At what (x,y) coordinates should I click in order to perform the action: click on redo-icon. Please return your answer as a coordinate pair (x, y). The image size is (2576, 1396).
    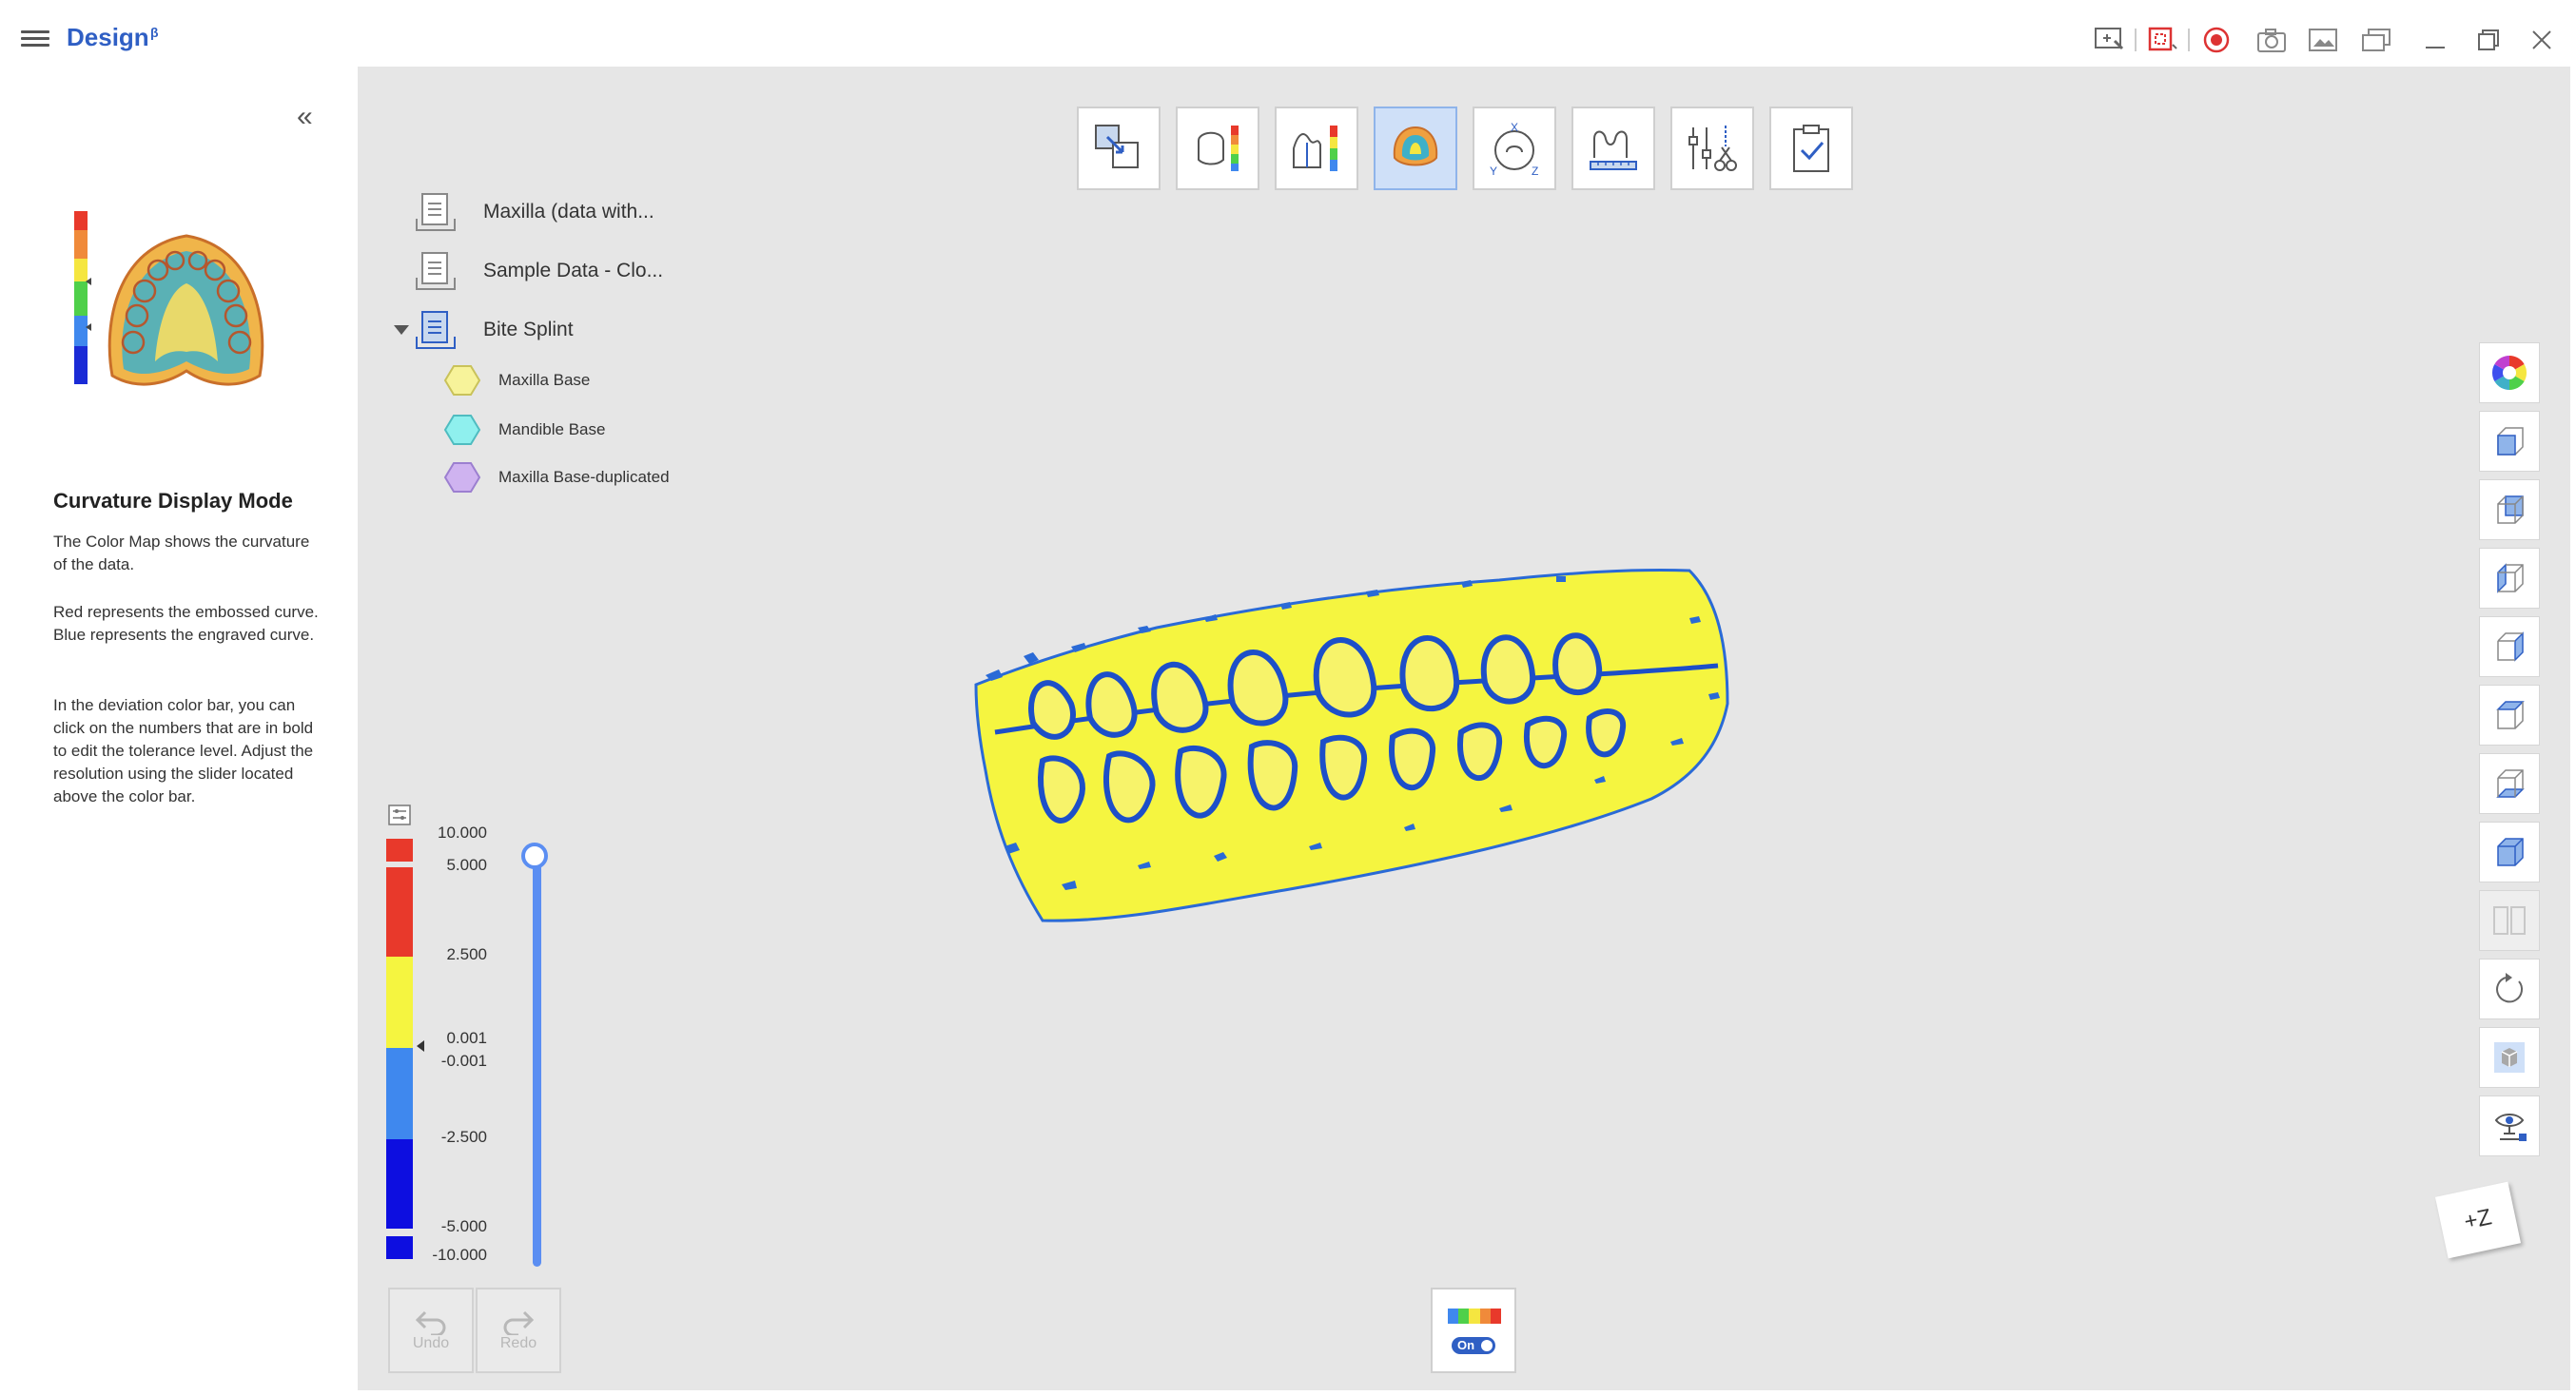
    Looking at the image, I should click on (519, 1322).